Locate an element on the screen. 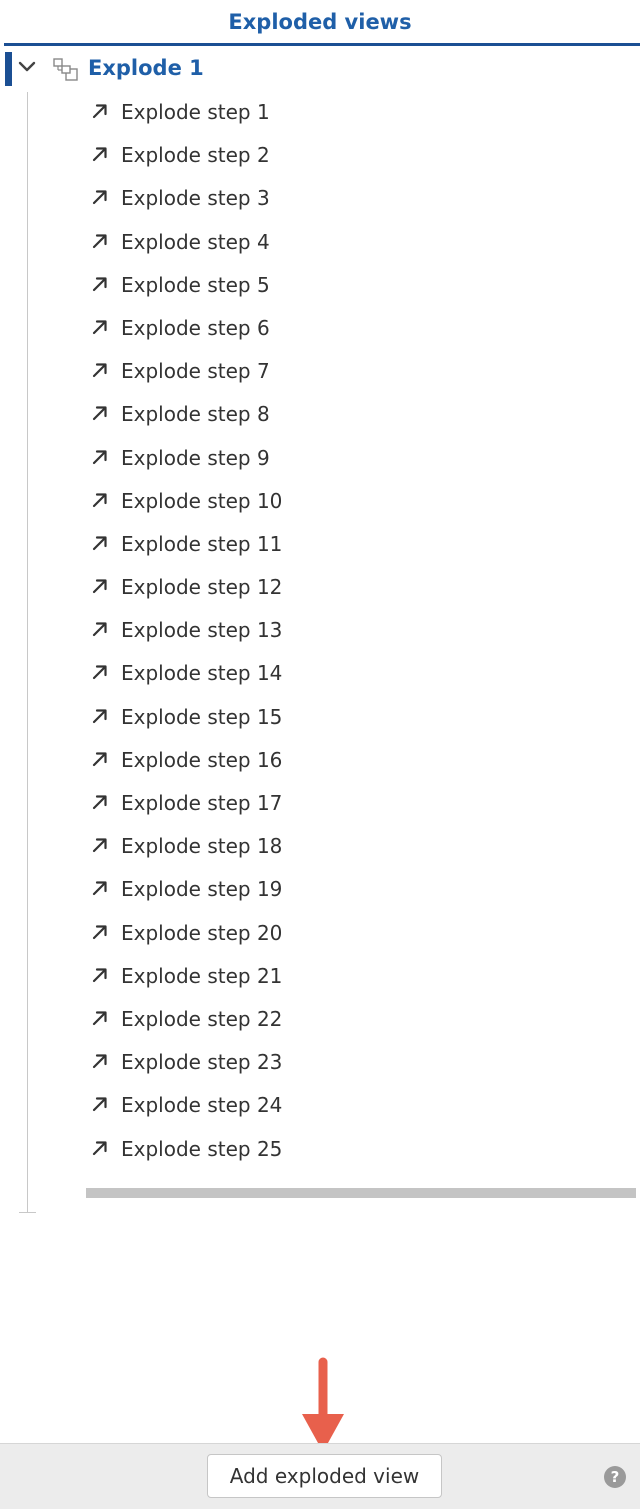 Image resolution: width=640 pixels, height=1509 pixels. explode-step-row: Explode step 19 is located at coordinates (320, 890).